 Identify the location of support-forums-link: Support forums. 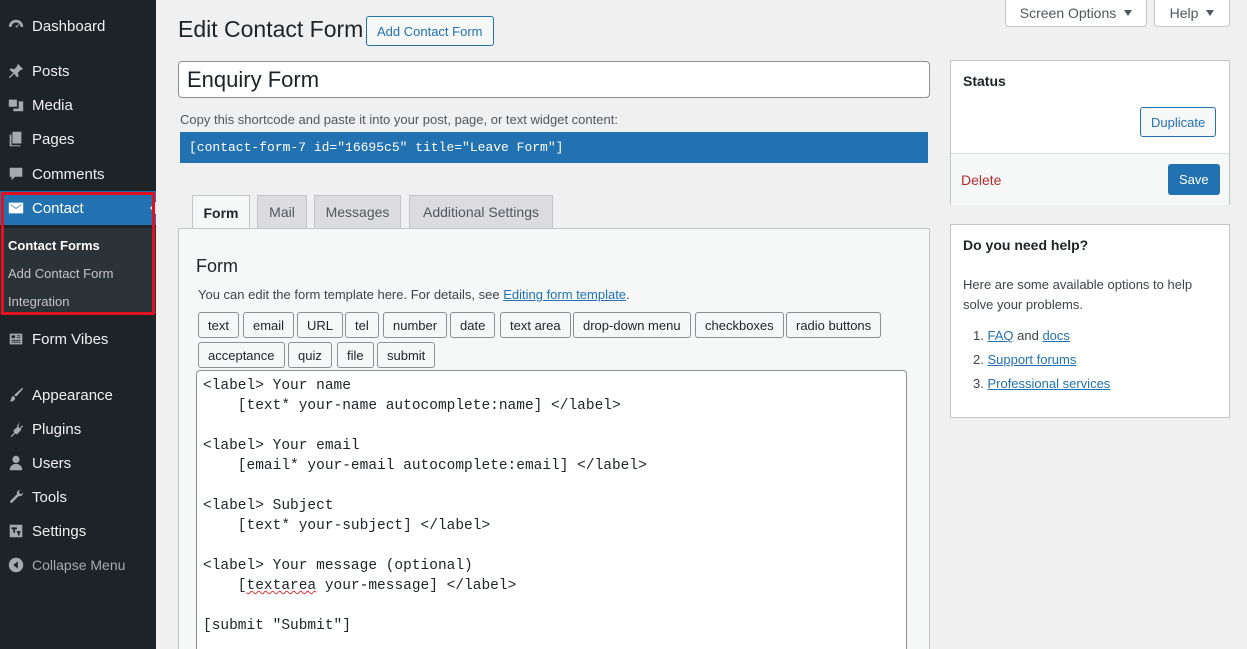
(1031, 359).